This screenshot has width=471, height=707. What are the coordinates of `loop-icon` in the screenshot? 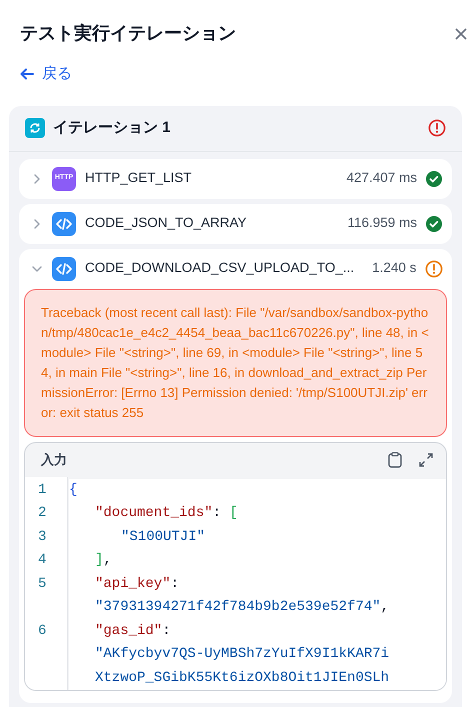 It's located at (35, 128).